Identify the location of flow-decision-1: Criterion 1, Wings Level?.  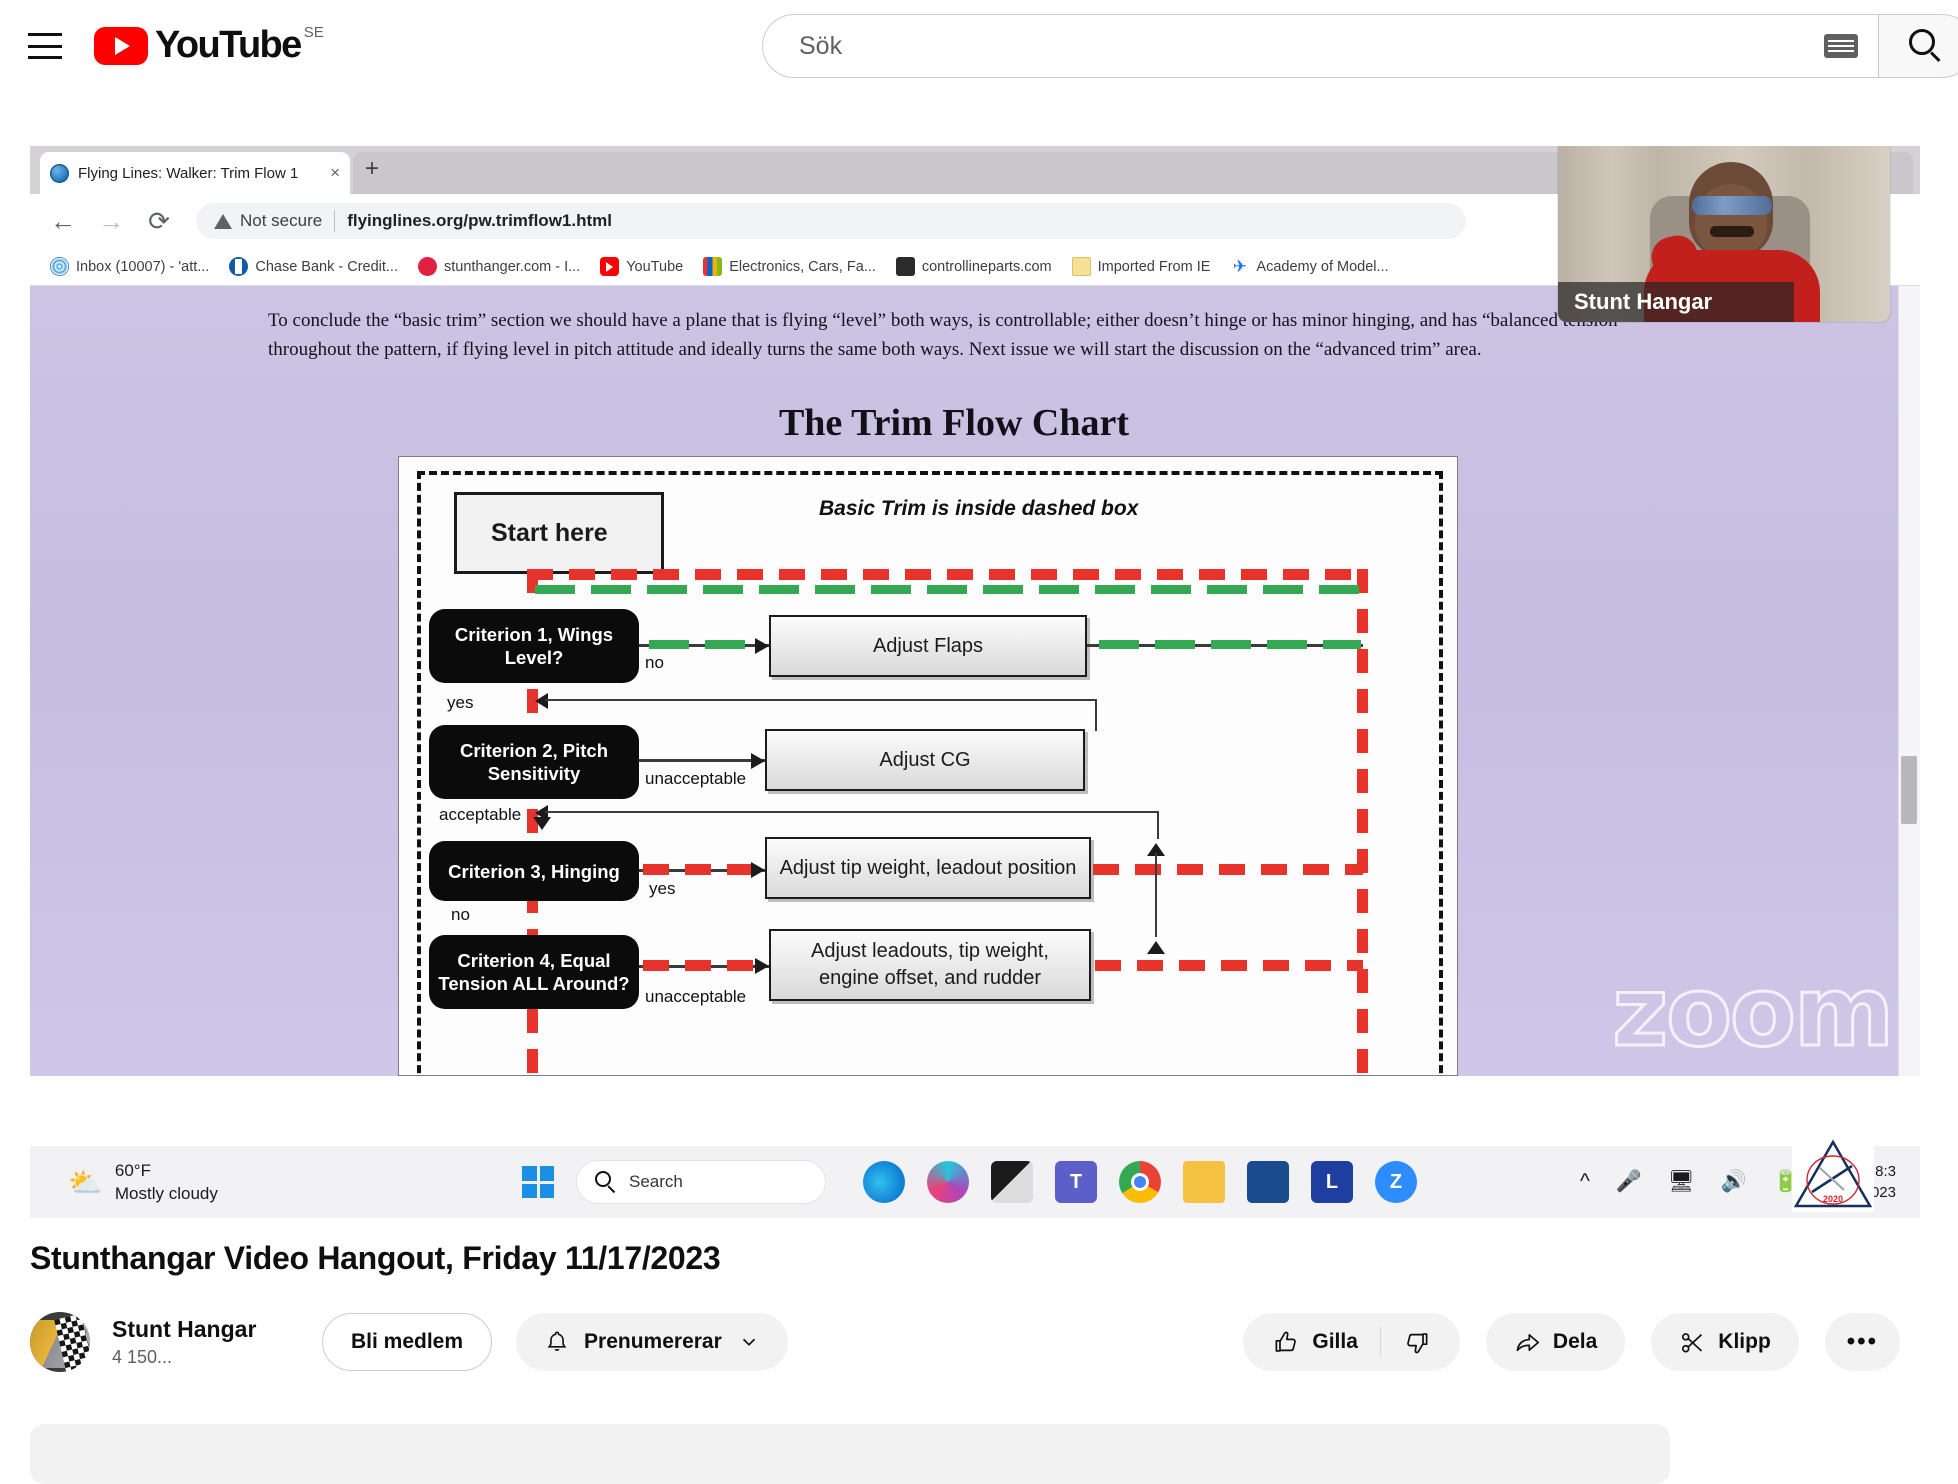
(534, 646).